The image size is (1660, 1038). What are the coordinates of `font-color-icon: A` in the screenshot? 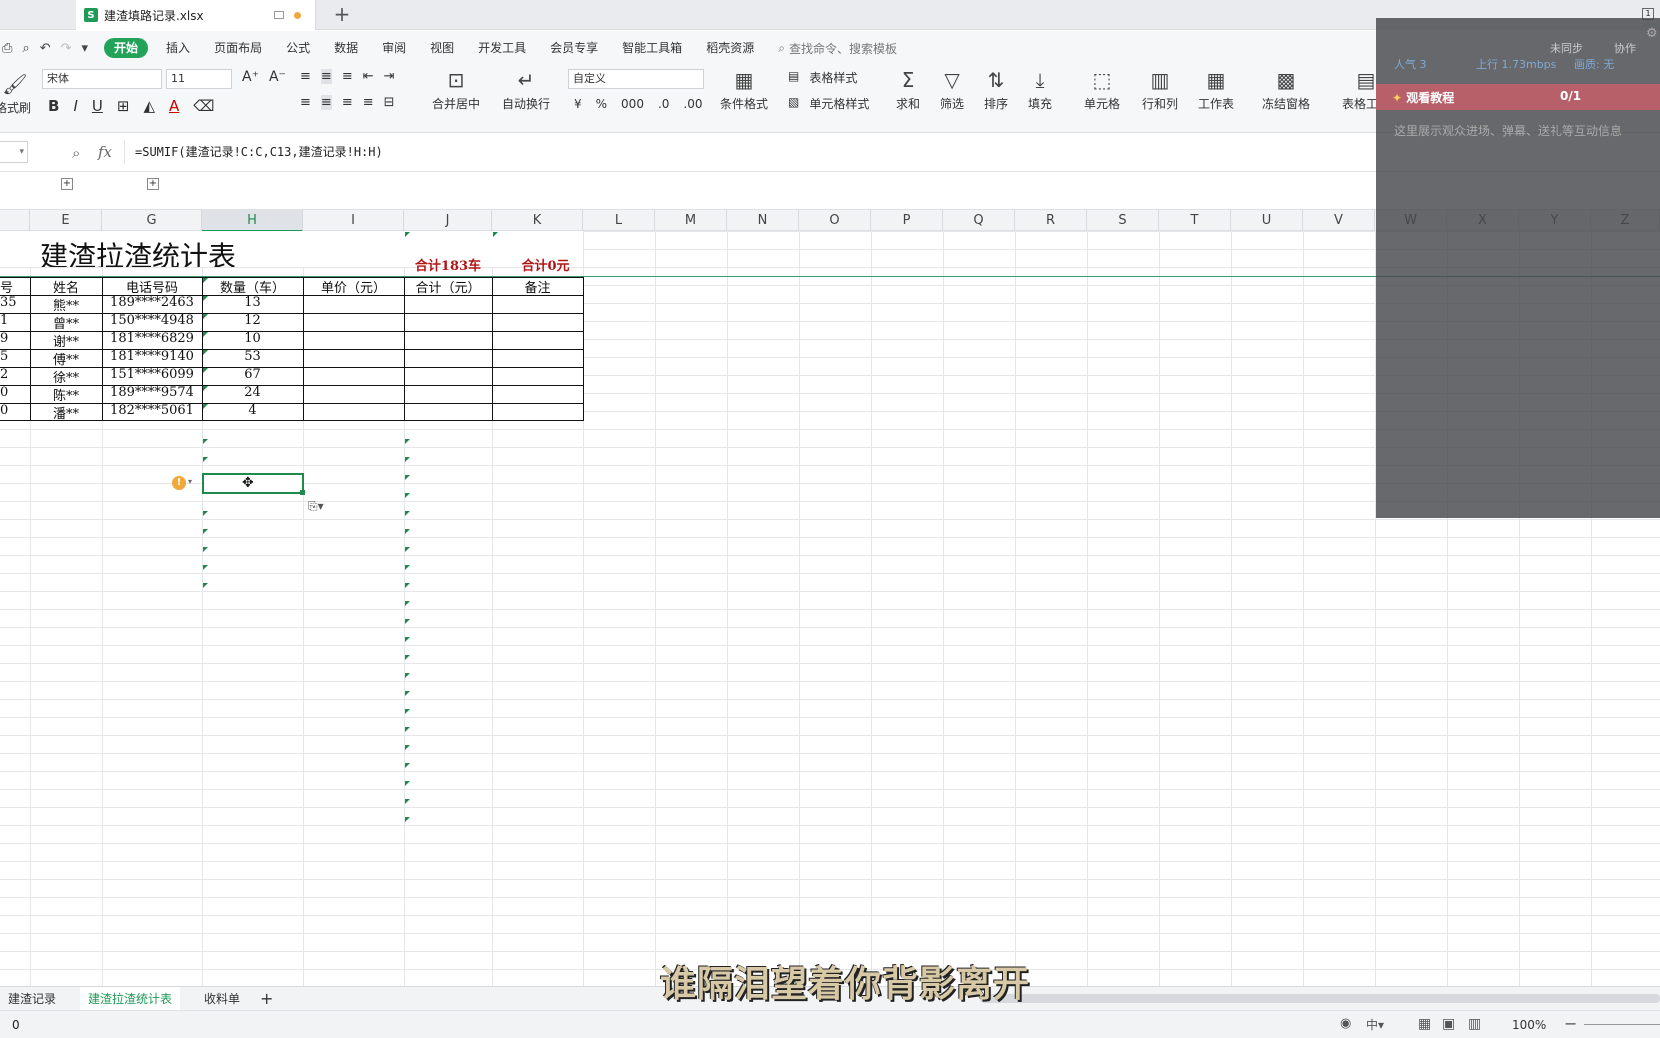 It's located at (174, 106).